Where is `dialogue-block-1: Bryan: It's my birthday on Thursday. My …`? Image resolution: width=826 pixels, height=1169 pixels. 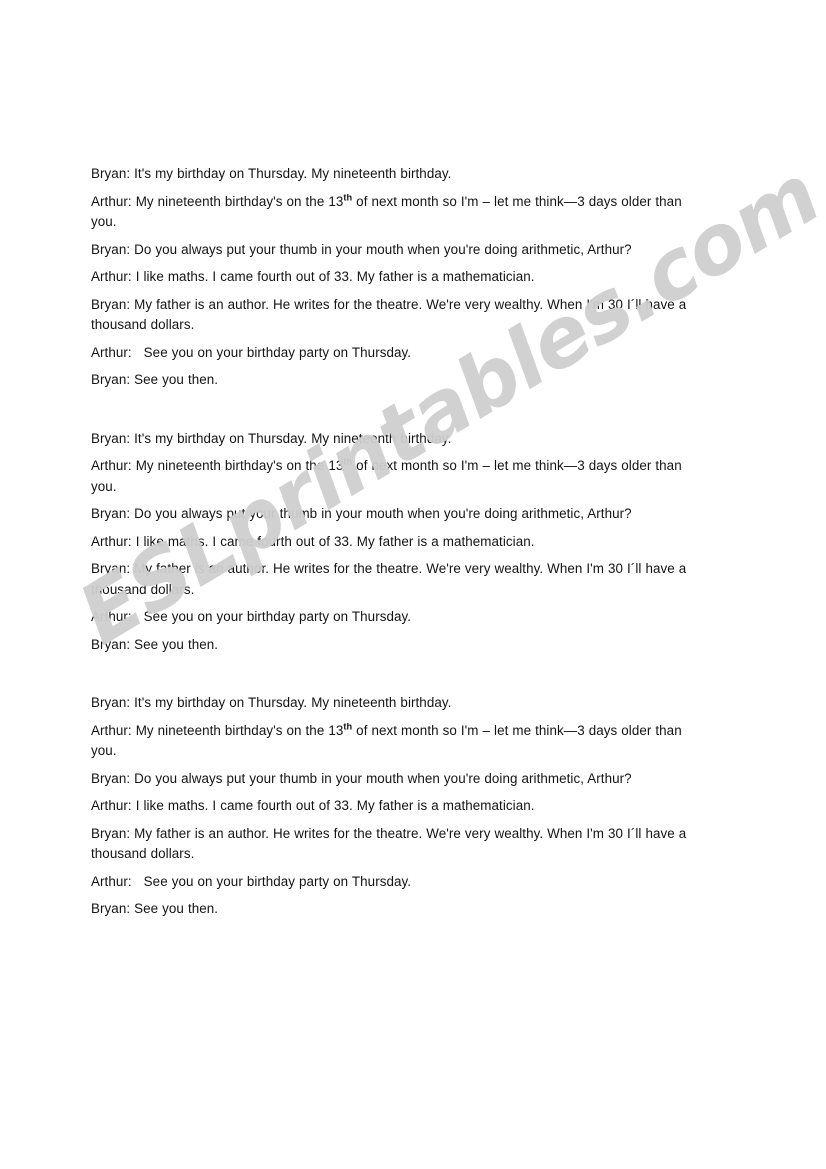 dialogue-block-1: Bryan: It's my birthday on Thursday. My … is located at coordinates (398, 277).